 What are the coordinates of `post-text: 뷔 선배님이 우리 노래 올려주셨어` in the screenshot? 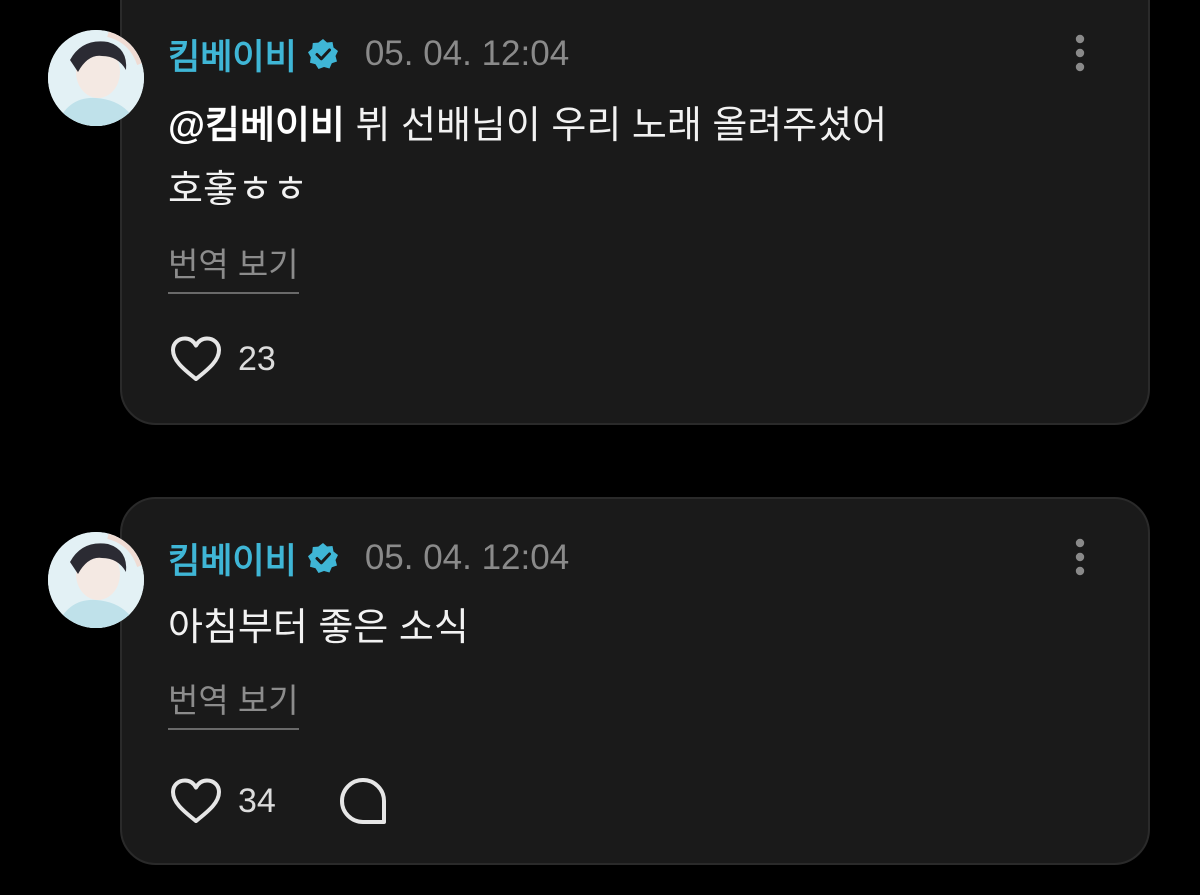 It's located at (616, 126).